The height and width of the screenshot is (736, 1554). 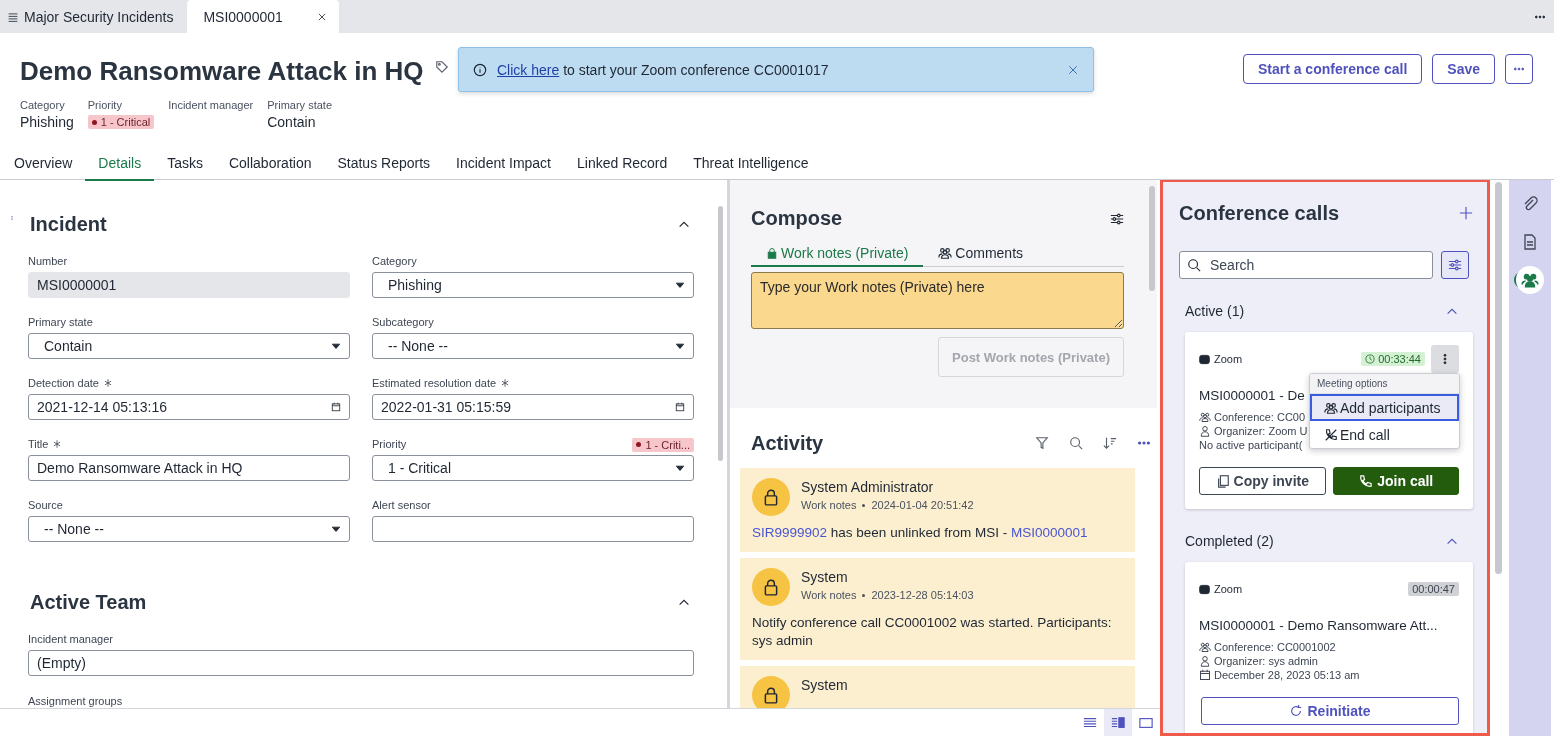 What do you see at coordinates (1530, 204) in the screenshot?
I see `paperclip-icon` at bounding box center [1530, 204].